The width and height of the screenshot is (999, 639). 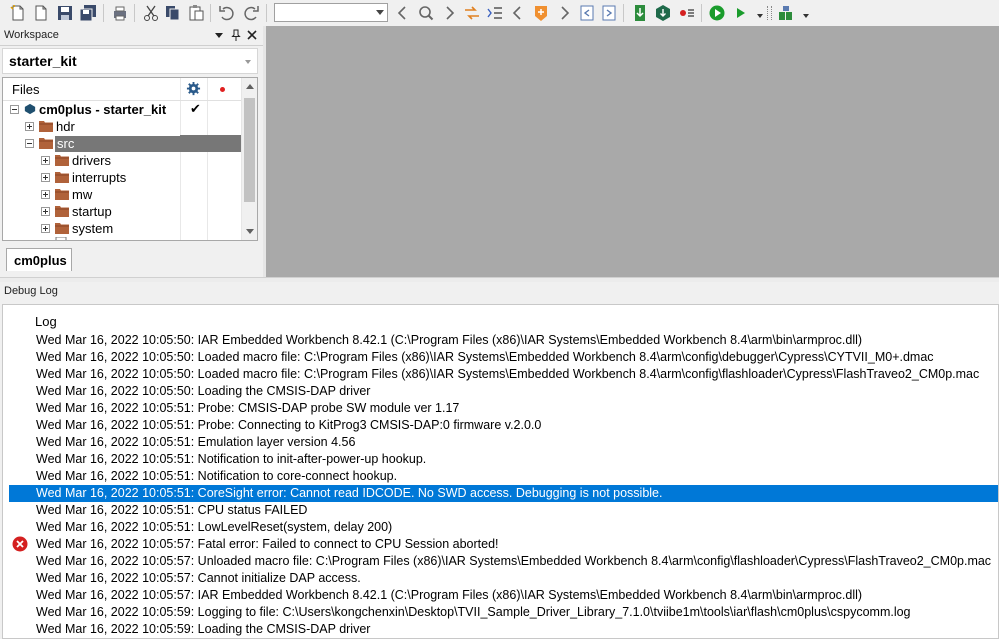 I want to click on pin-icon, so click(x=236, y=35).